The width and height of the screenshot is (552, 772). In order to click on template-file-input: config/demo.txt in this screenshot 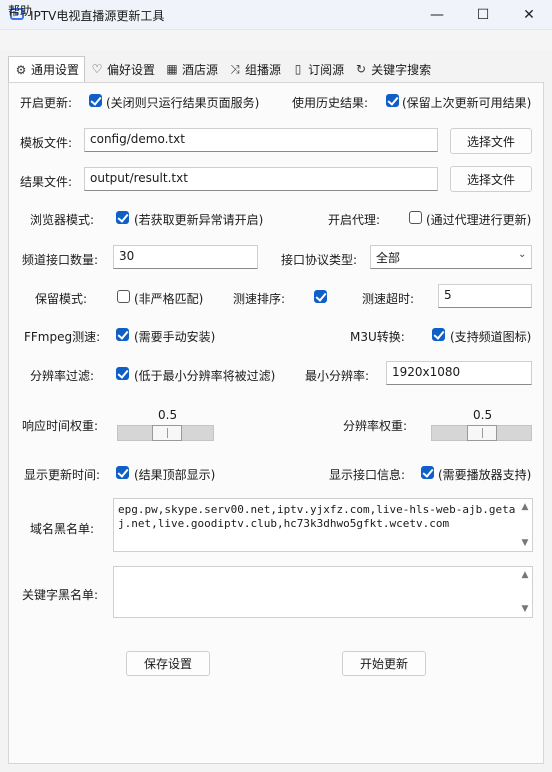, I will do `click(261, 140)`.